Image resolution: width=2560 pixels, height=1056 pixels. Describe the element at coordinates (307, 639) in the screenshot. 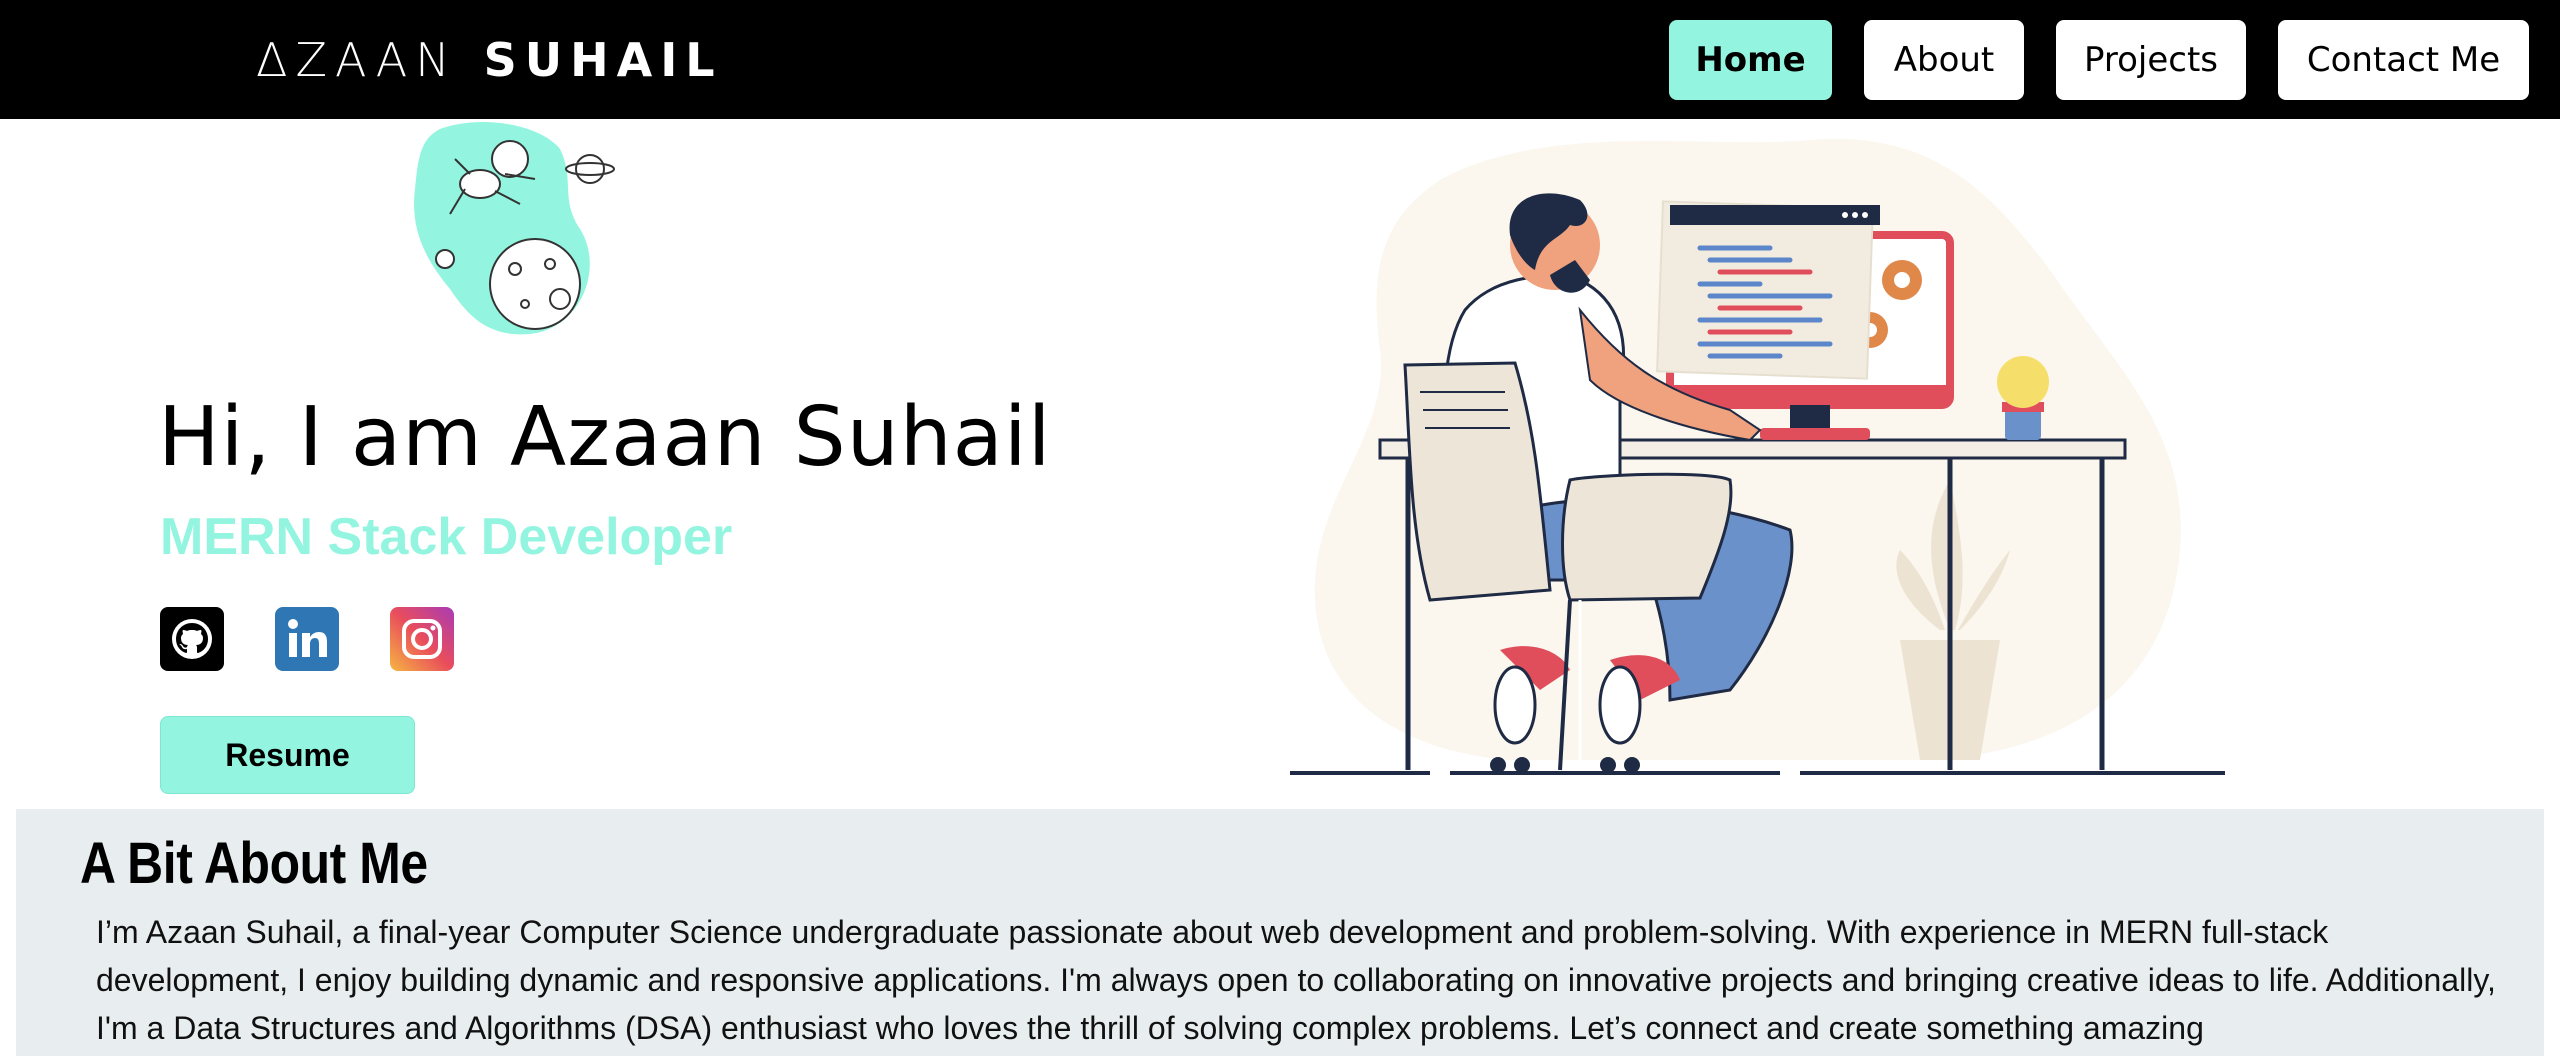

I see `linkedin-icon` at that location.